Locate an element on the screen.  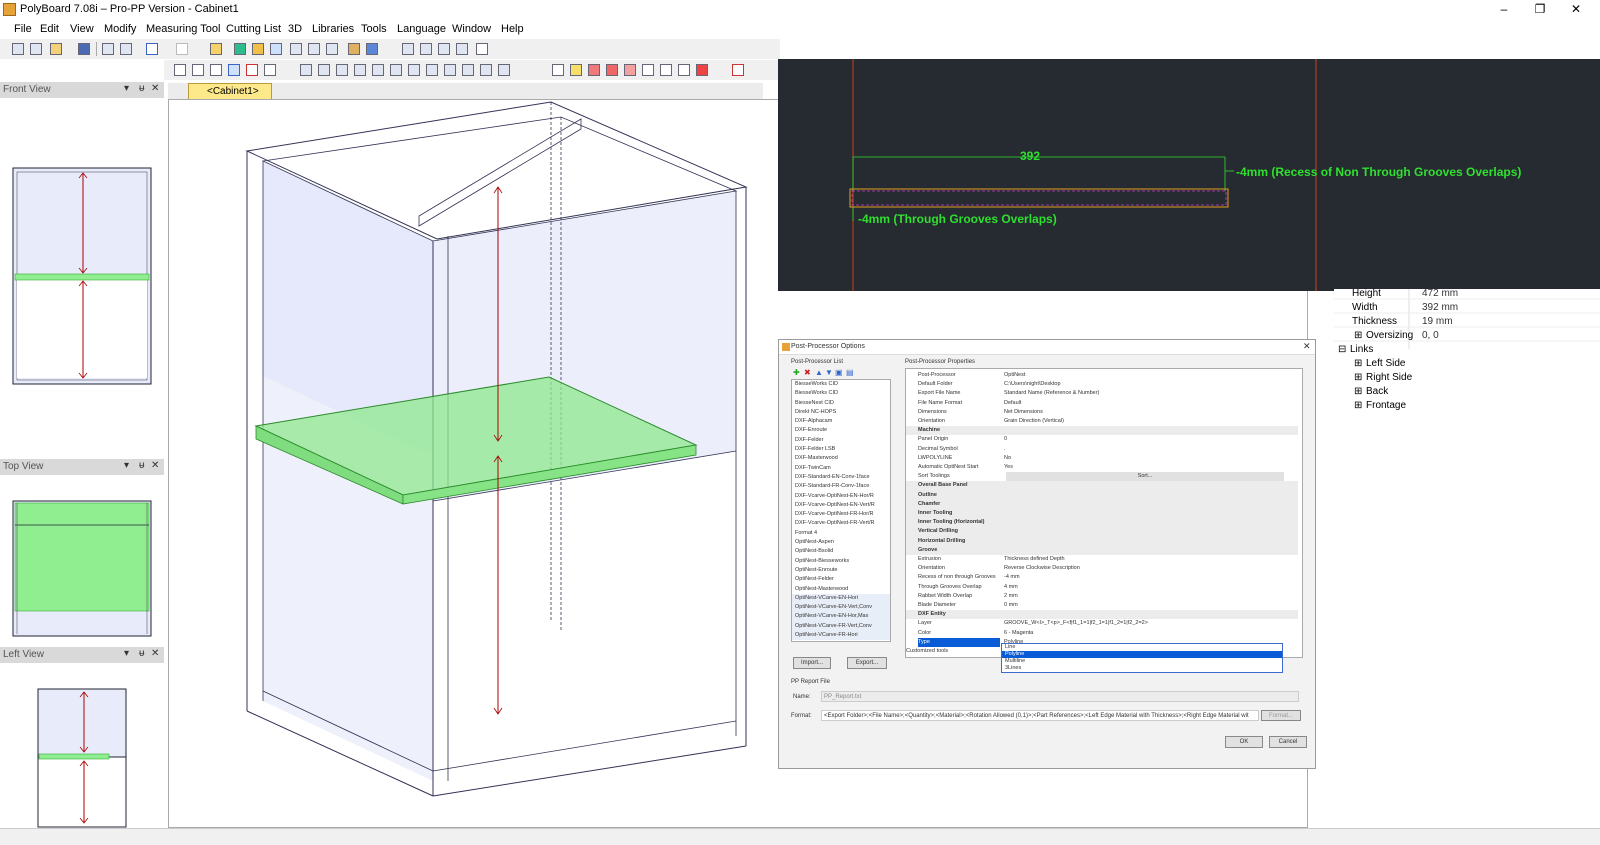
pp-list-item: OptiNest-Masterwood is located at coordinates (841, 589).